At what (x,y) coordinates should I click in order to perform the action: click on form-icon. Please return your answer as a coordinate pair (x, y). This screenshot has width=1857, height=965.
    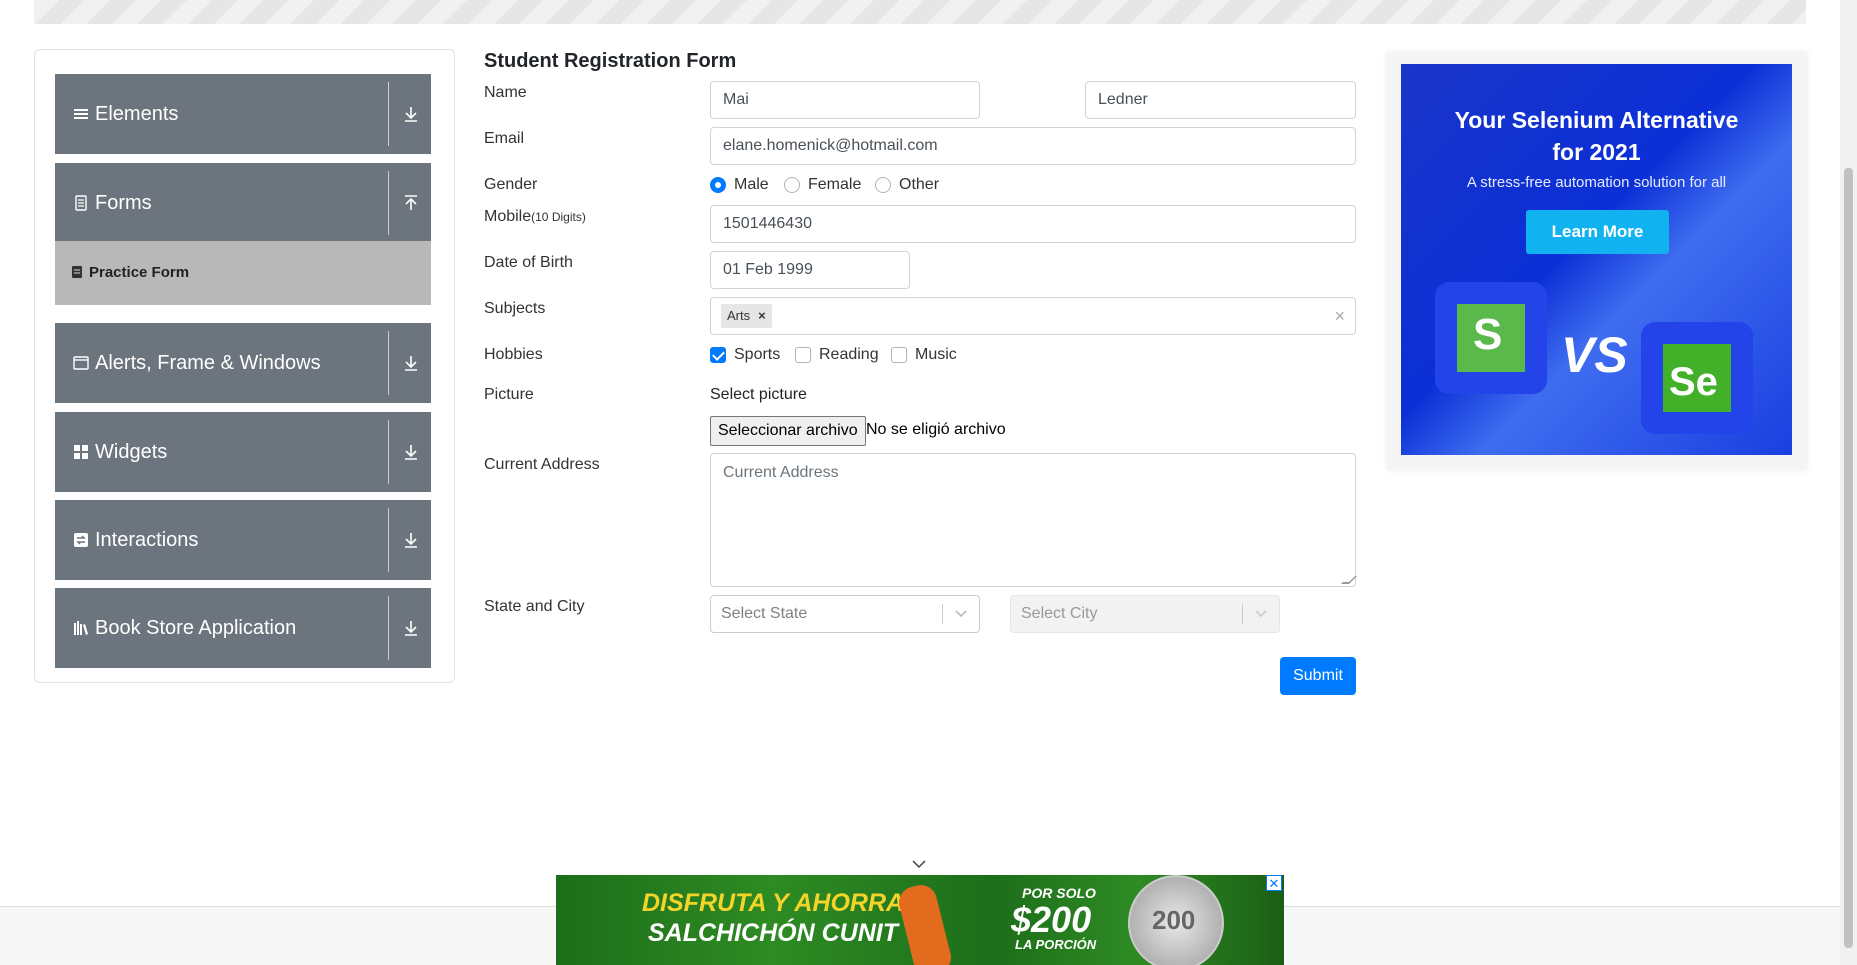
    Looking at the image, I should click on (77, 272).